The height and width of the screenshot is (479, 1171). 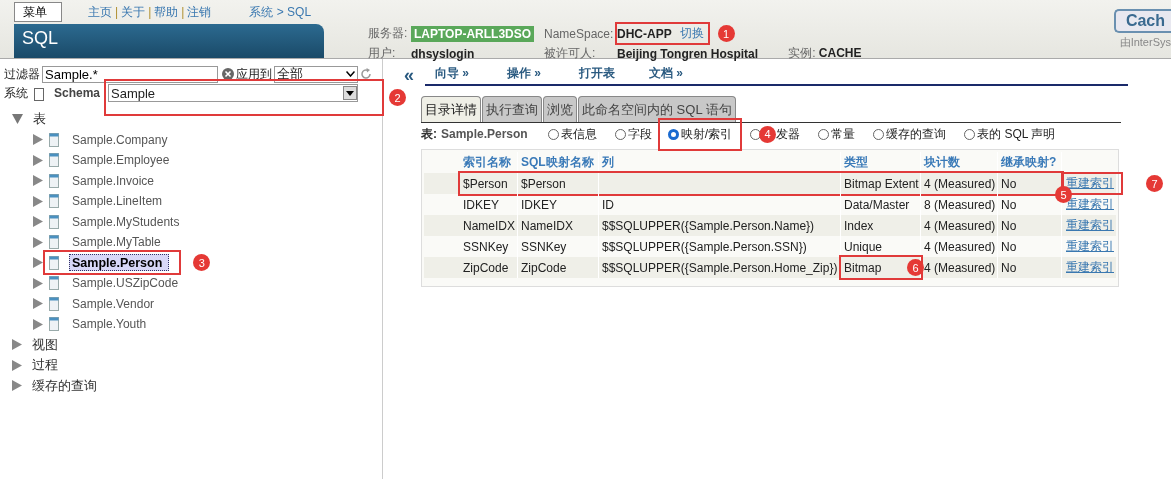 What do you see at coordinates (473, 33) in the screenshot?
I see `server-name: LAPTOP-ARLL3DSO` at bounding box center [473, 33].